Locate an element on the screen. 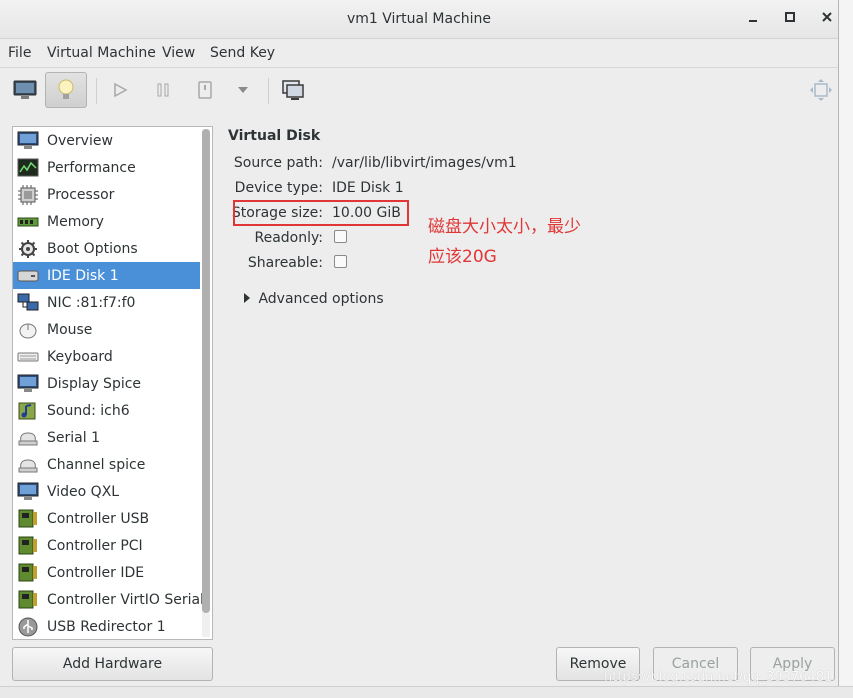  sidebar-item-sound: Sound: ich6 is located at coordinates (106, 410).